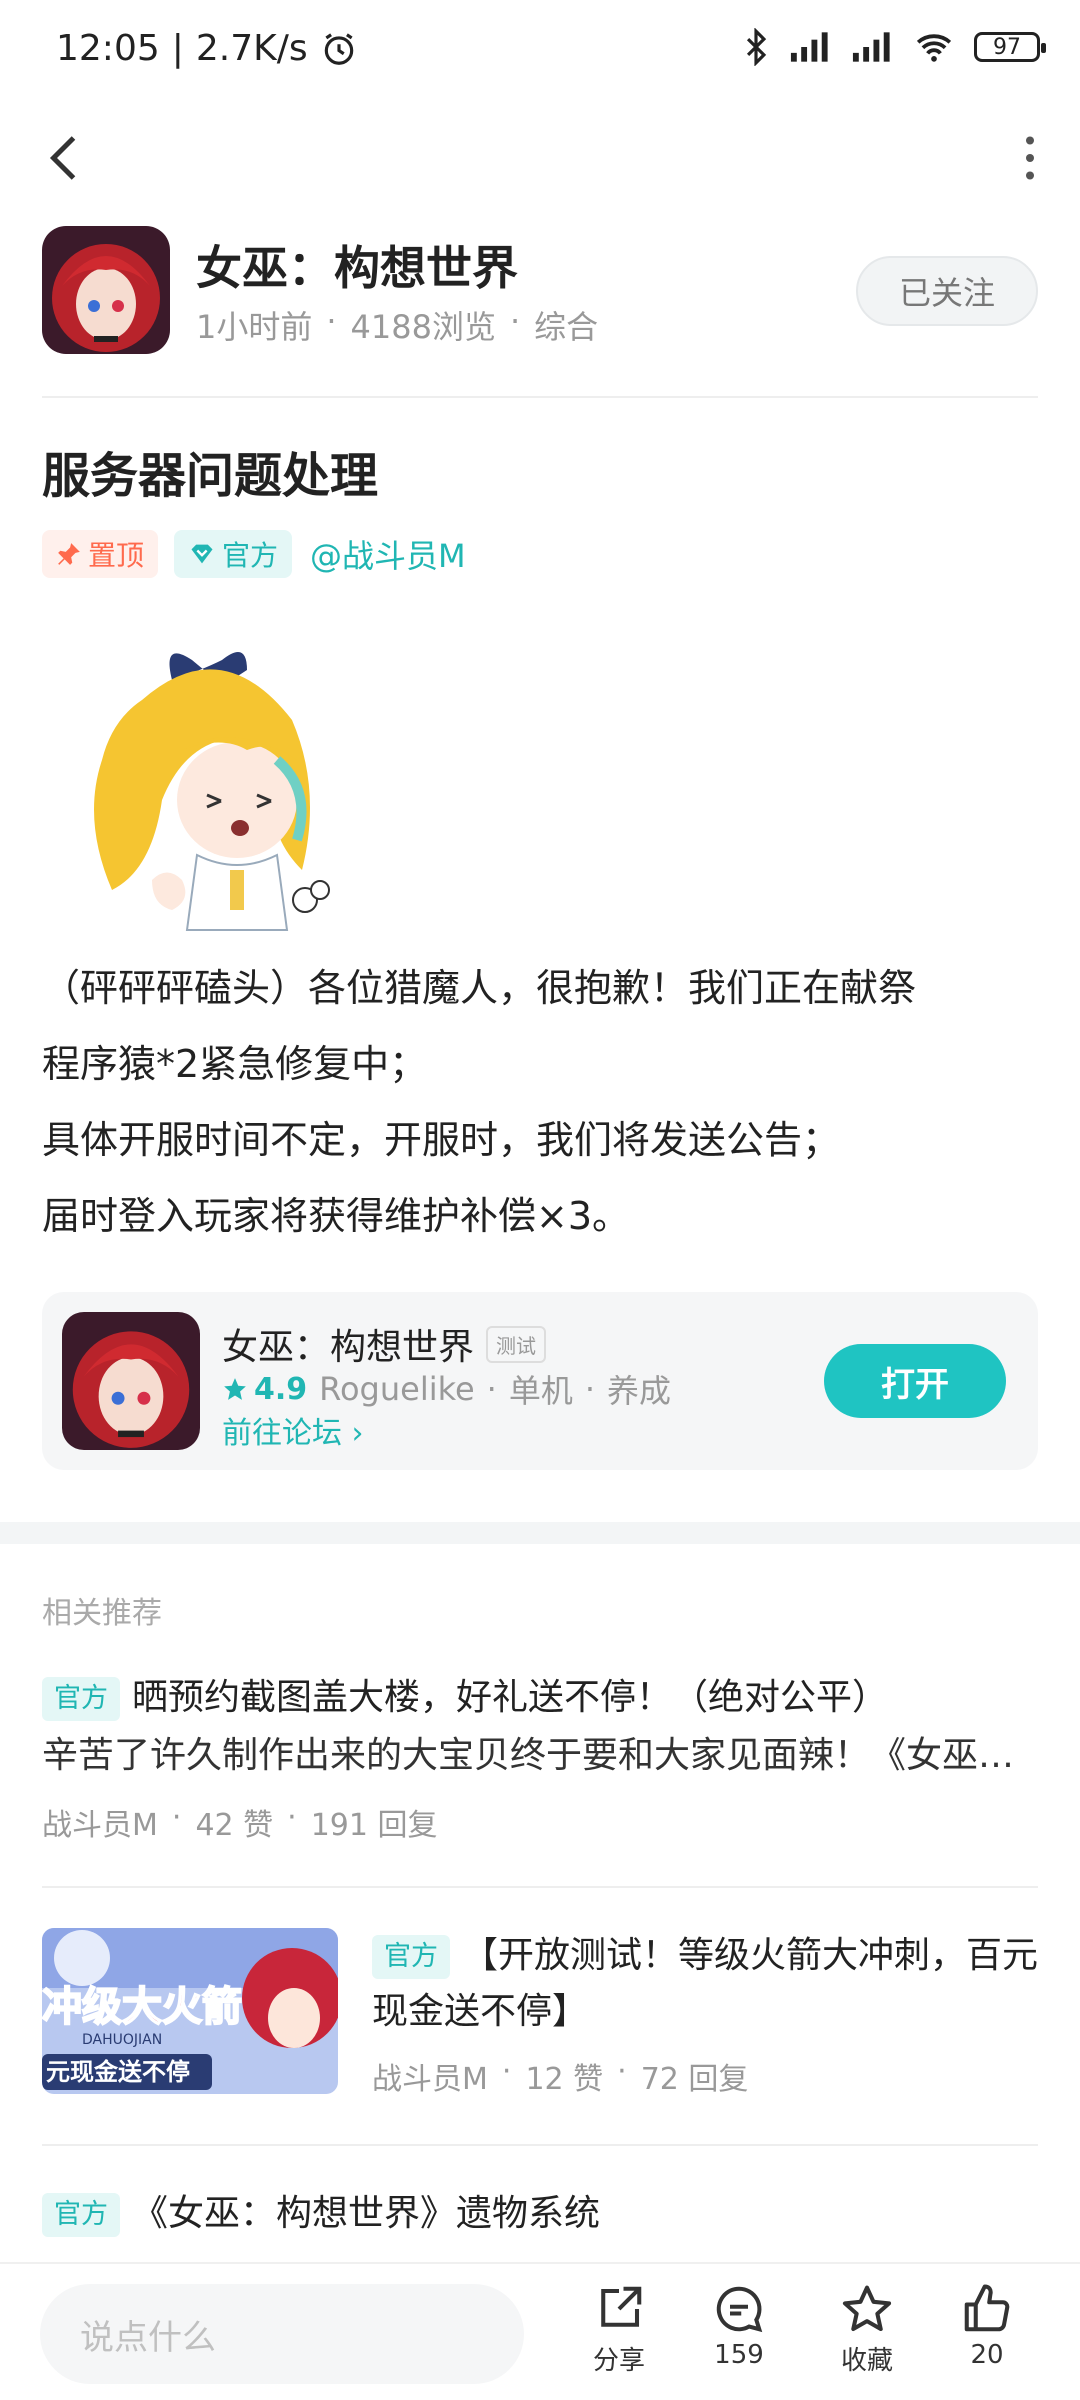 Image resolution: width=1080 pixels, height=2400 pixels. I want to click on favorite-label: 收藏, so click(866, 2361).